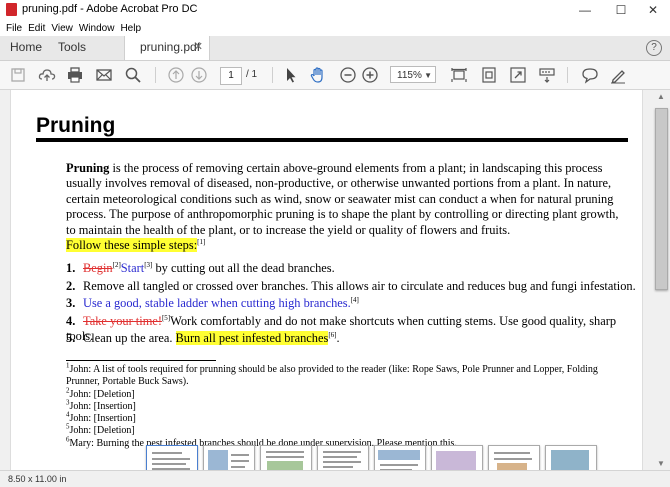 The height and width of the screenshot is (487, 670). I want to click on list-text: by cutting out all the dead branches., so click(243, 268).